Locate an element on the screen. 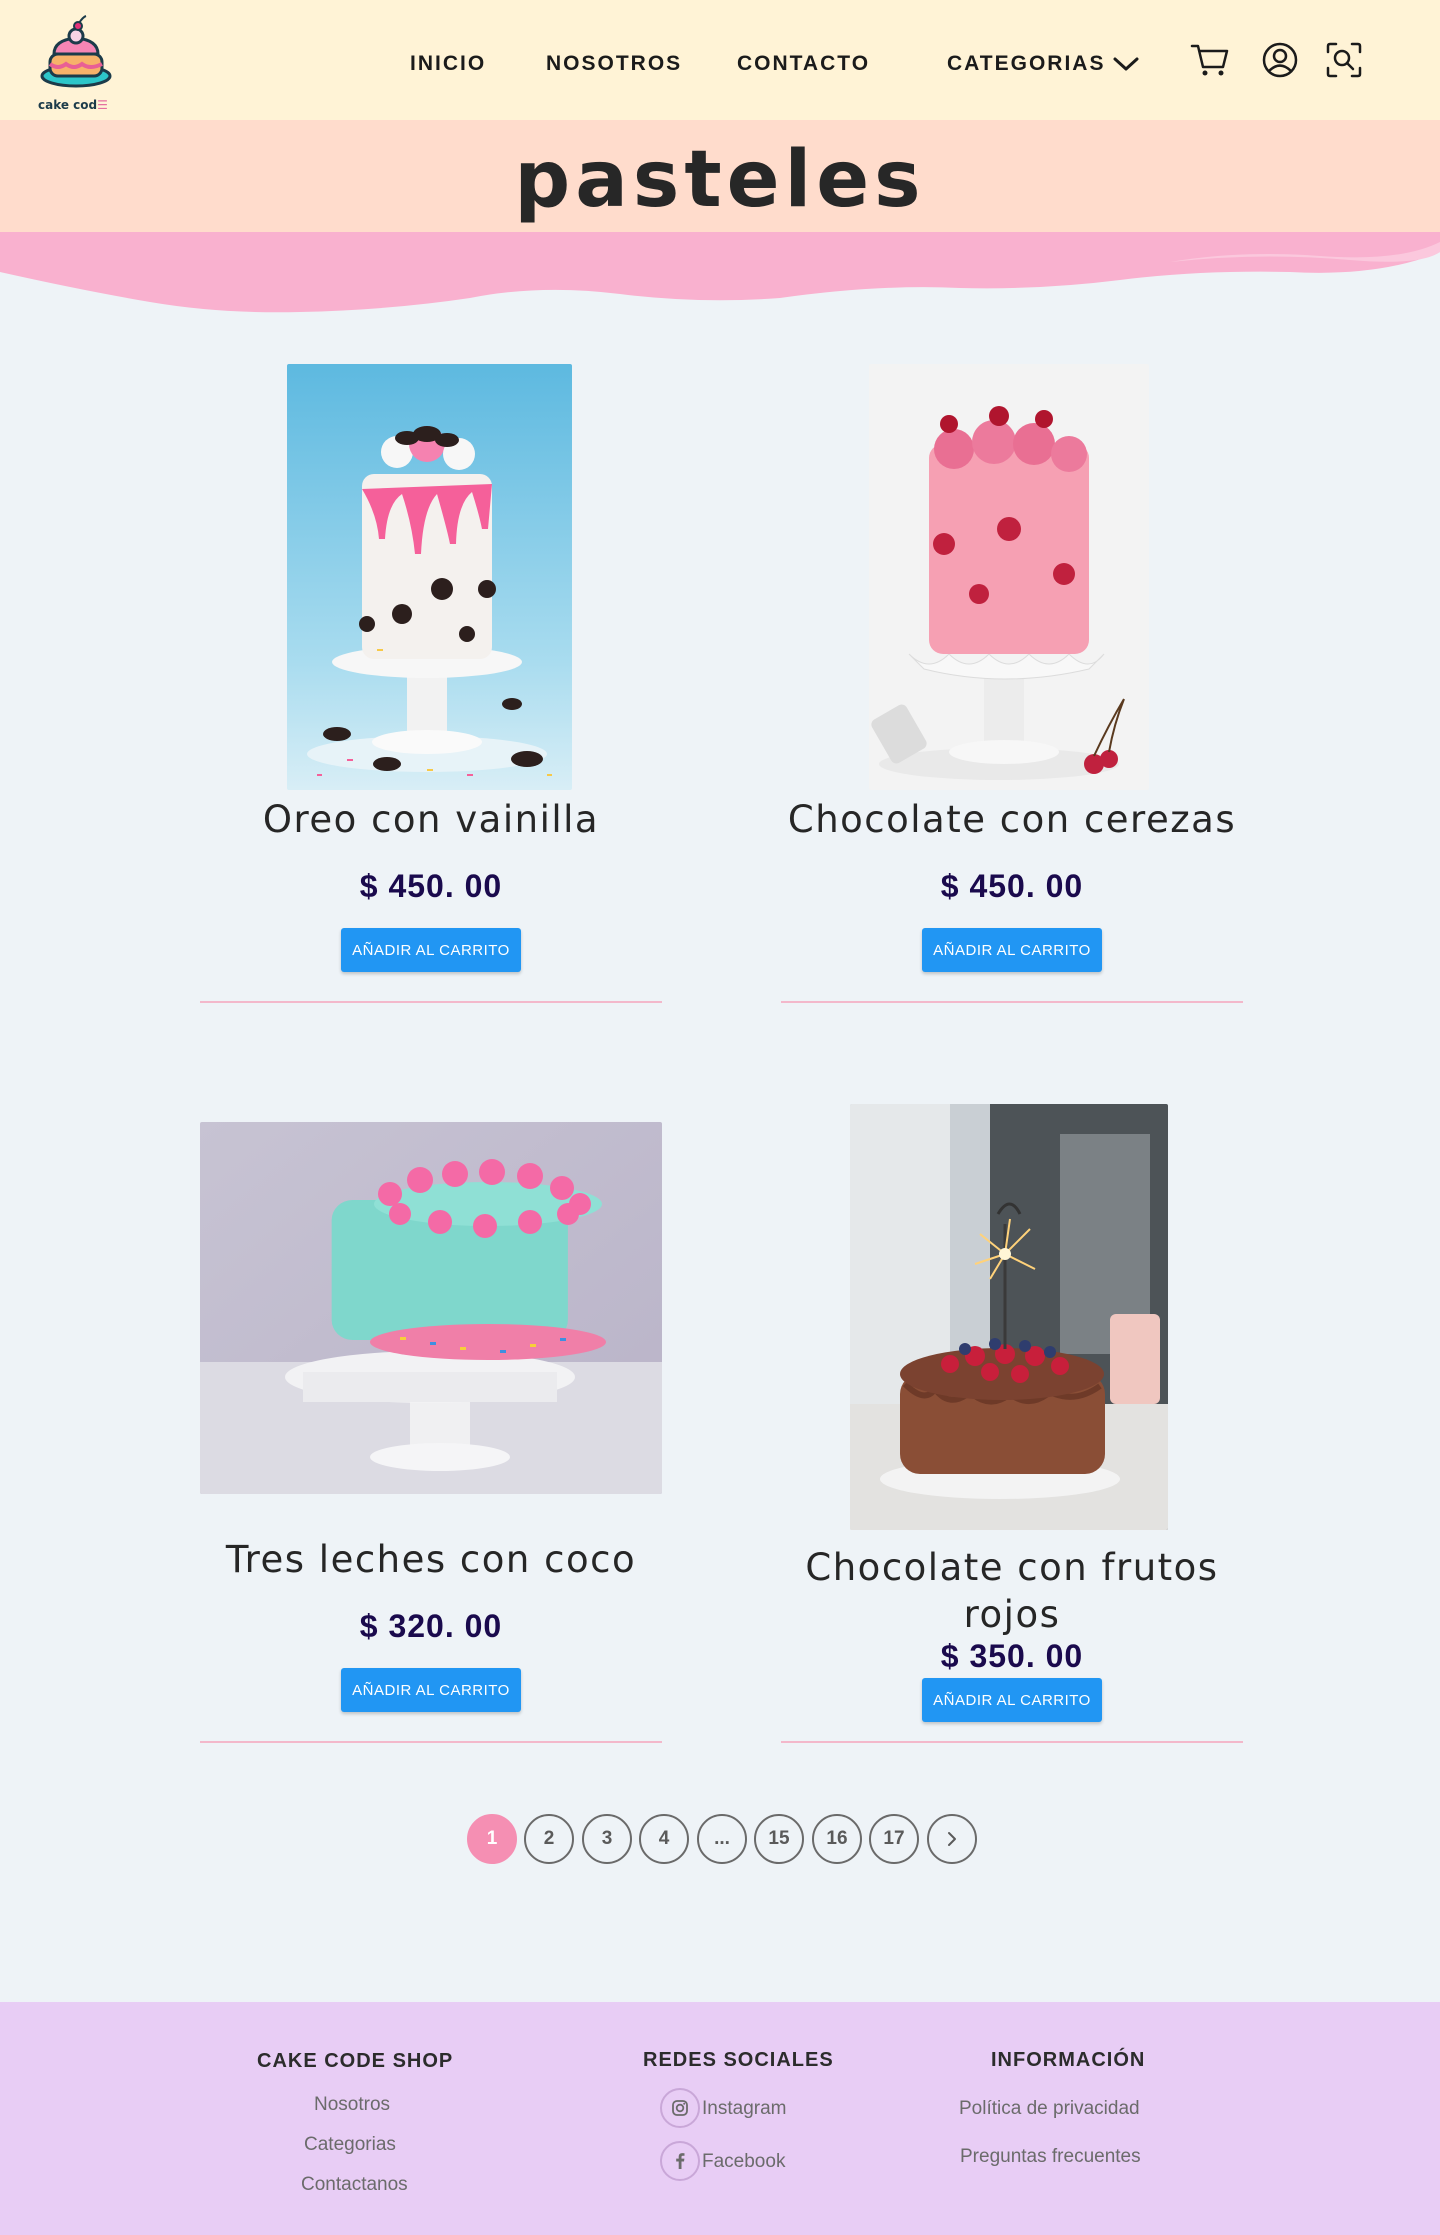 The image size is (1440, 2235). product-price: $ 320. 00 is located at coordinates (431, 1626).